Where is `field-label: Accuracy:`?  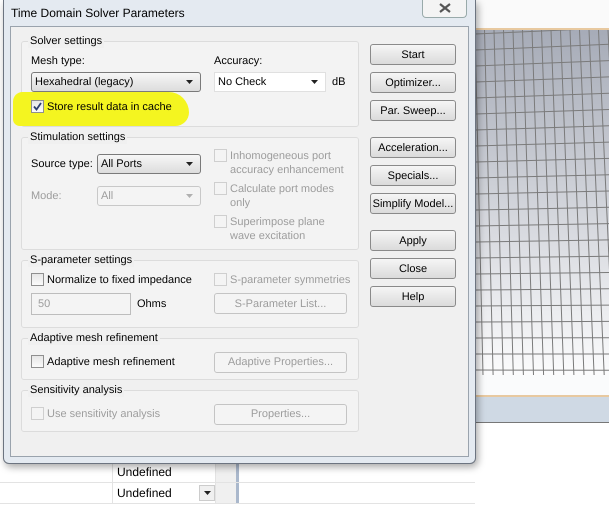 field-label: Accuracy: is located at coordinates (239, 61).